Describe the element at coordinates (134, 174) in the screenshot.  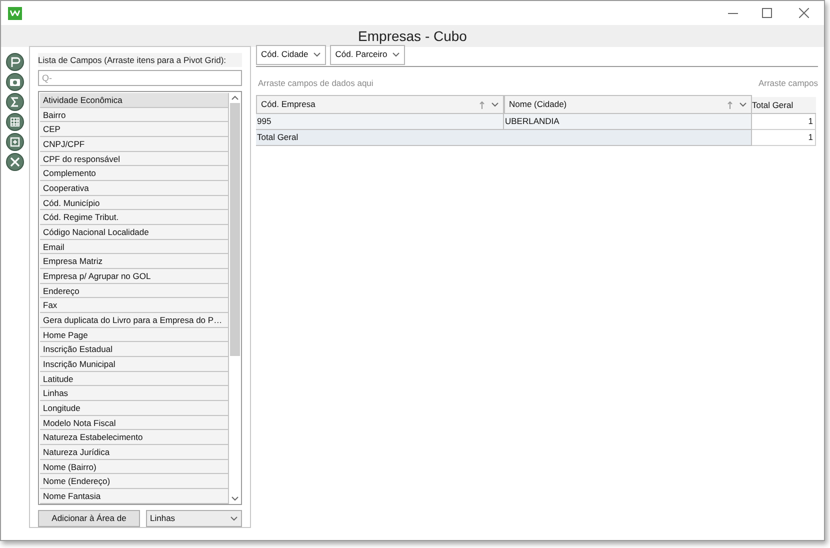
I see `field-item: Complemento` at that location.